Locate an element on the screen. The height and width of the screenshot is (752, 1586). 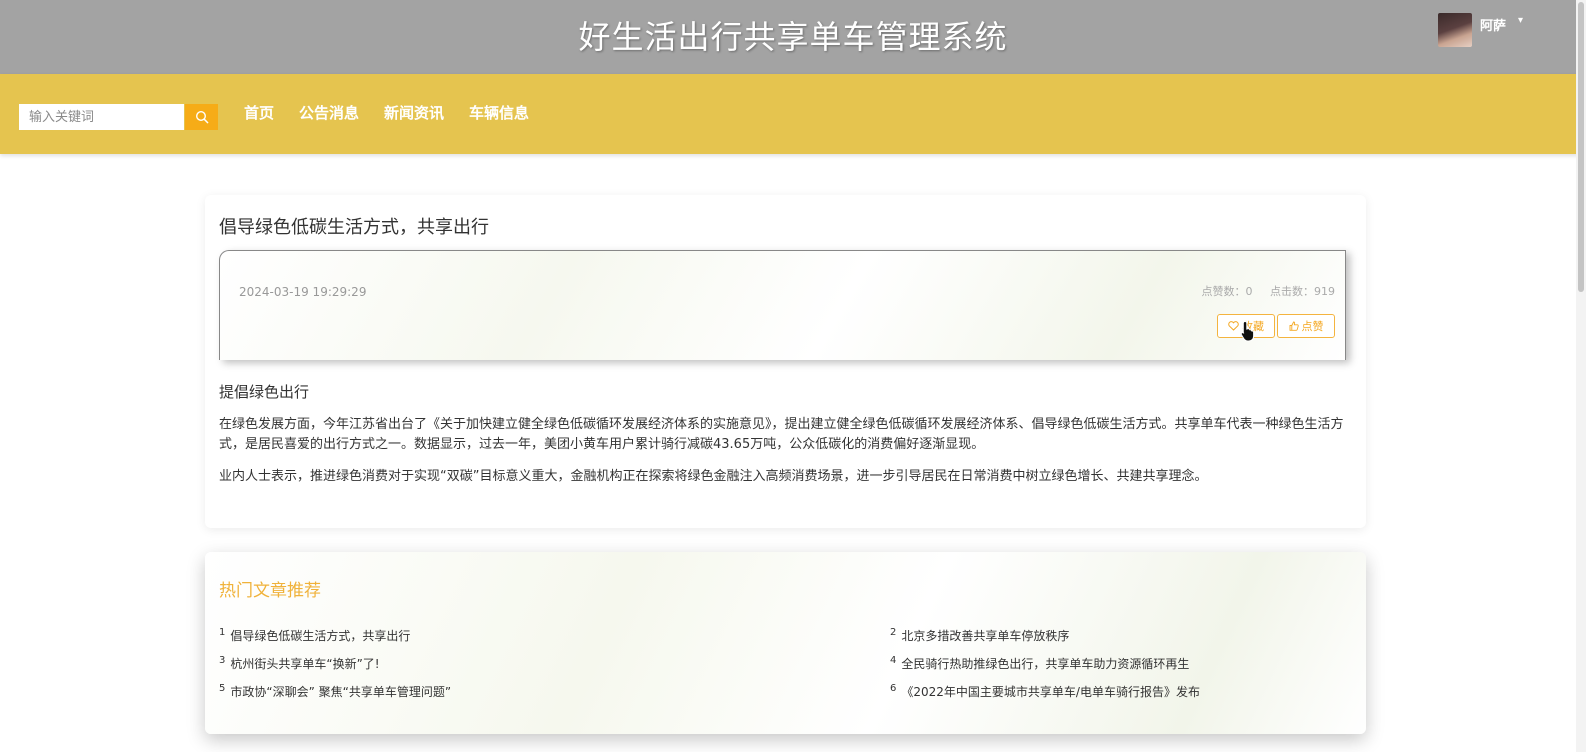
user-menu: 阿萨 ▾ is located at coordinates (1480, 30).